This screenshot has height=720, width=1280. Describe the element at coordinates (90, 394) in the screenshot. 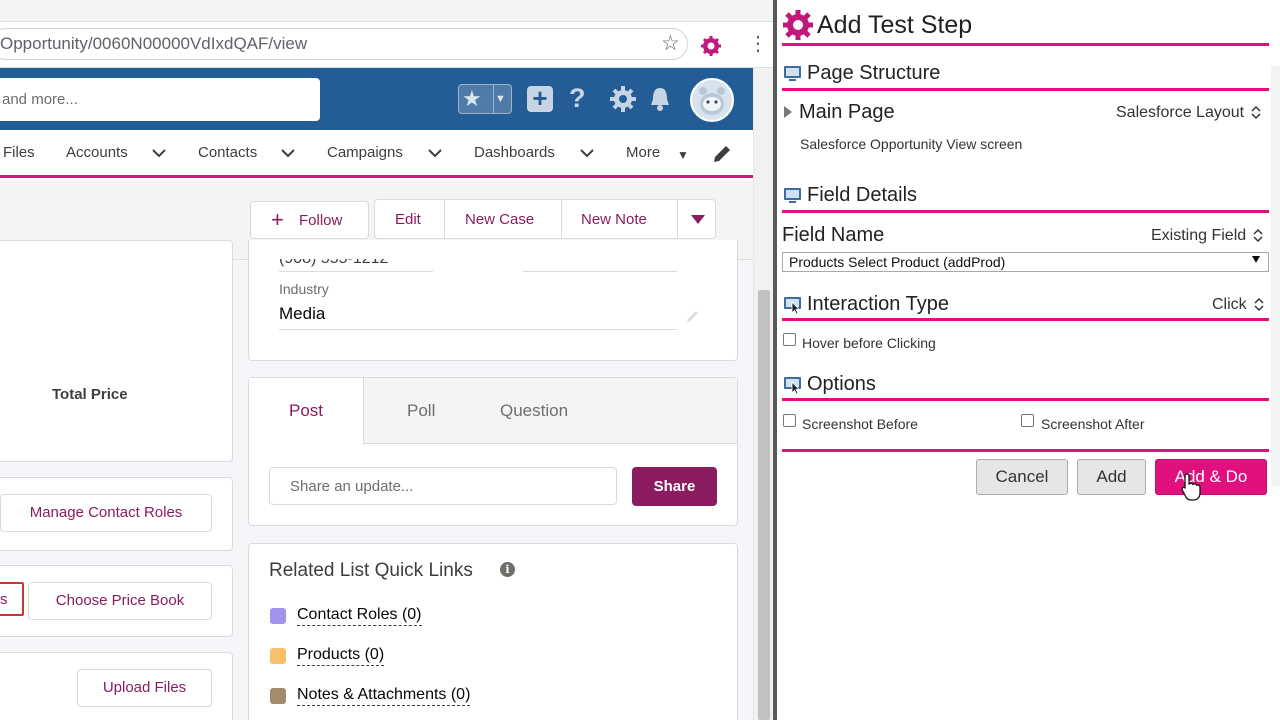

I see `total-price-label: Total Price` at that location.